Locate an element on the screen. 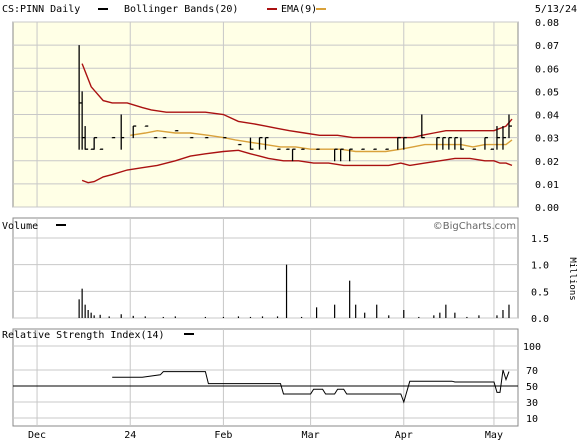  rsi-y-tick-label: 50 is located at coordinates (532, 387).